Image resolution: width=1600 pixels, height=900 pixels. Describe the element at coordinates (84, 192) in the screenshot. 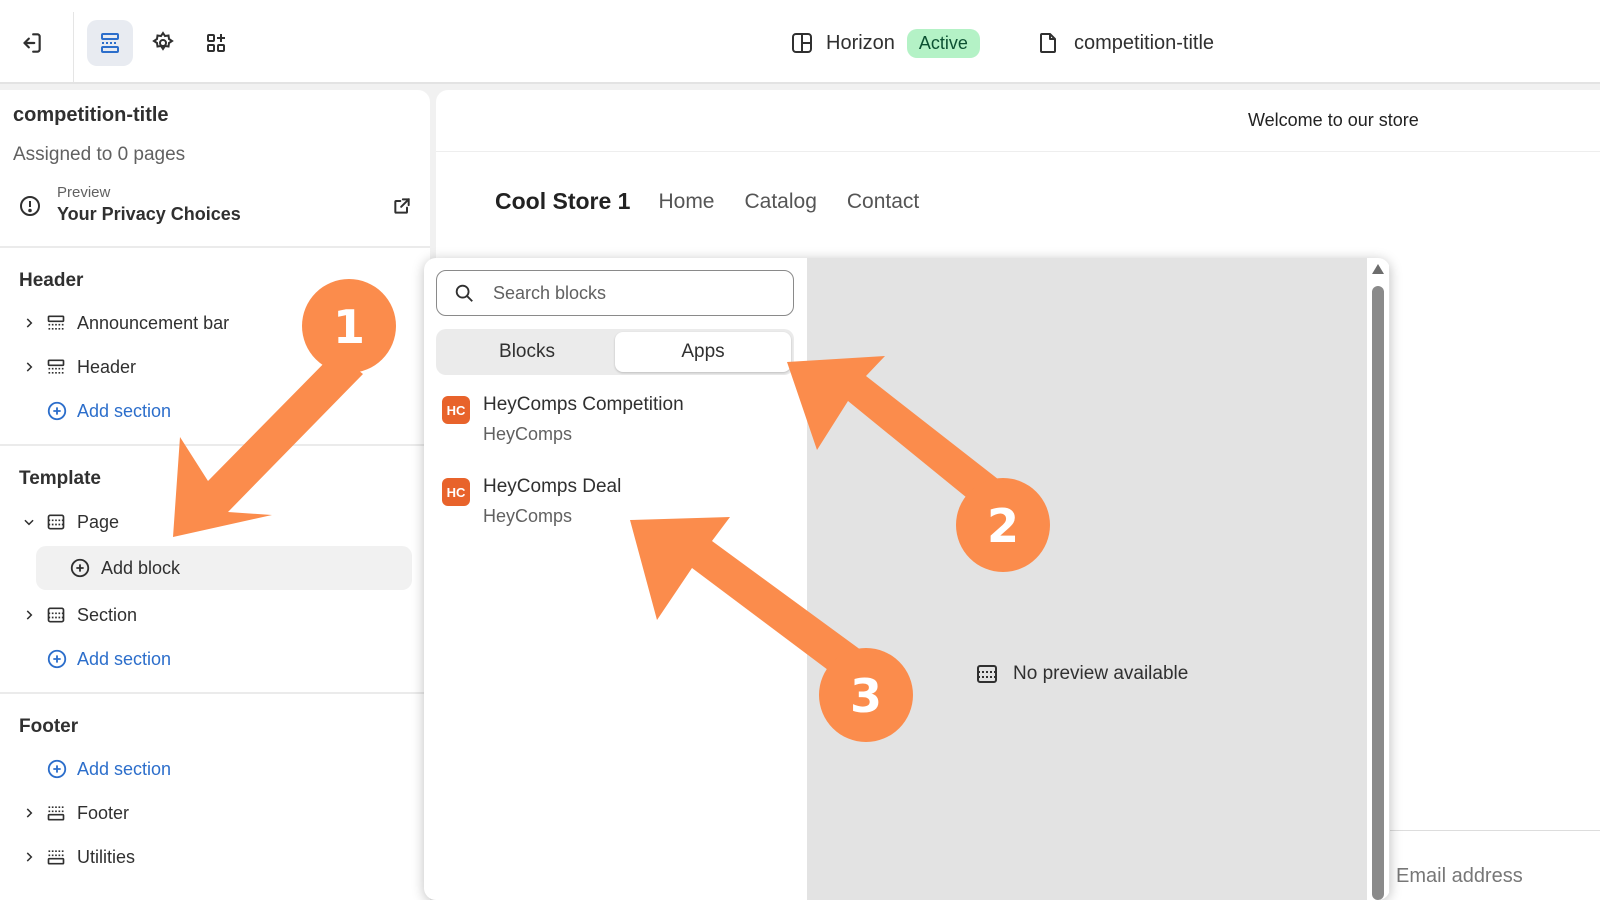

I see `preview-label: Preview` at that location.